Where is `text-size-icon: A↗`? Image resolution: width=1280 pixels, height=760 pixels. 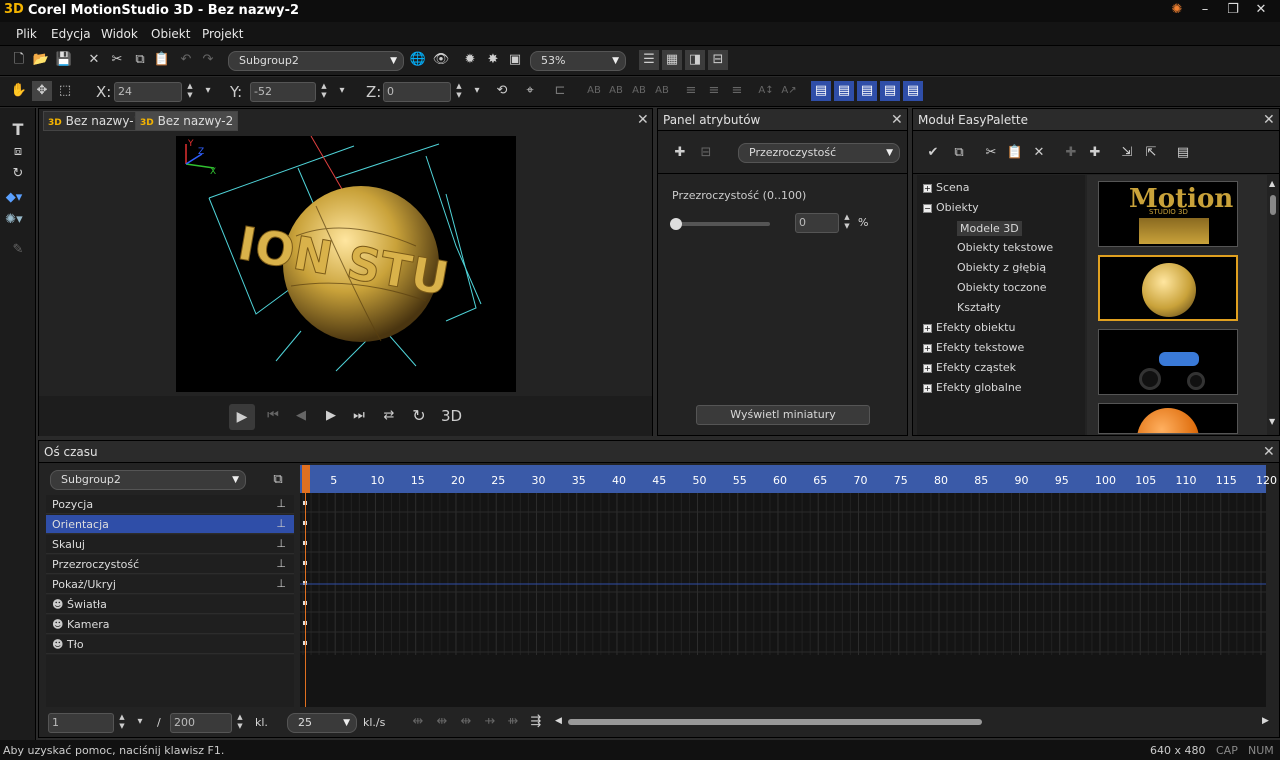 text-size-icon: A↗ is located at coordinates (789, 91).